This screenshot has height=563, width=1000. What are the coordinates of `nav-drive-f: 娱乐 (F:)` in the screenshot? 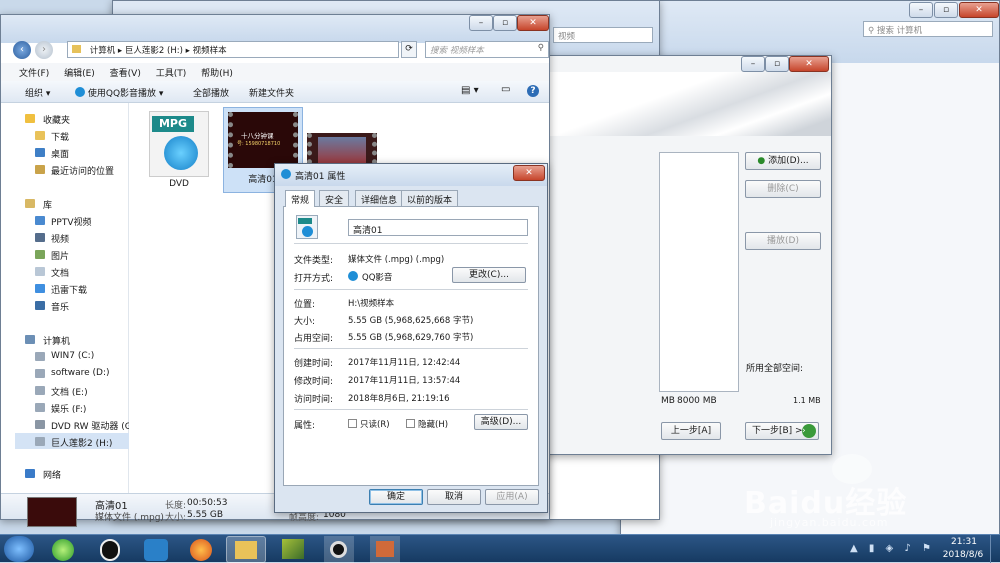 It's located at (68, 408).